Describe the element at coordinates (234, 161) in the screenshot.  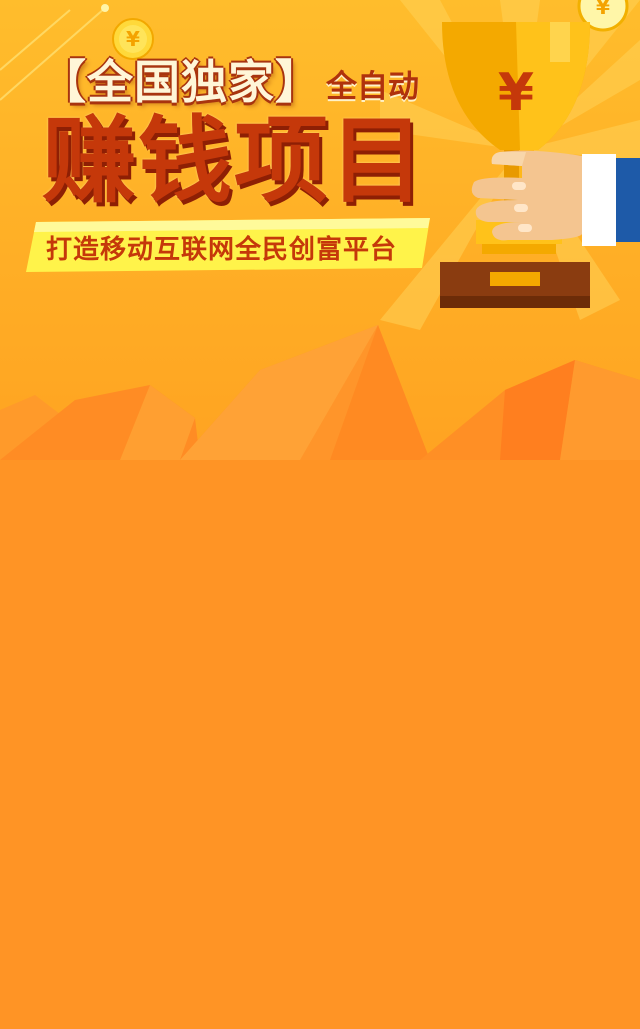
I see `main-title: 赚钱项目` at that location.